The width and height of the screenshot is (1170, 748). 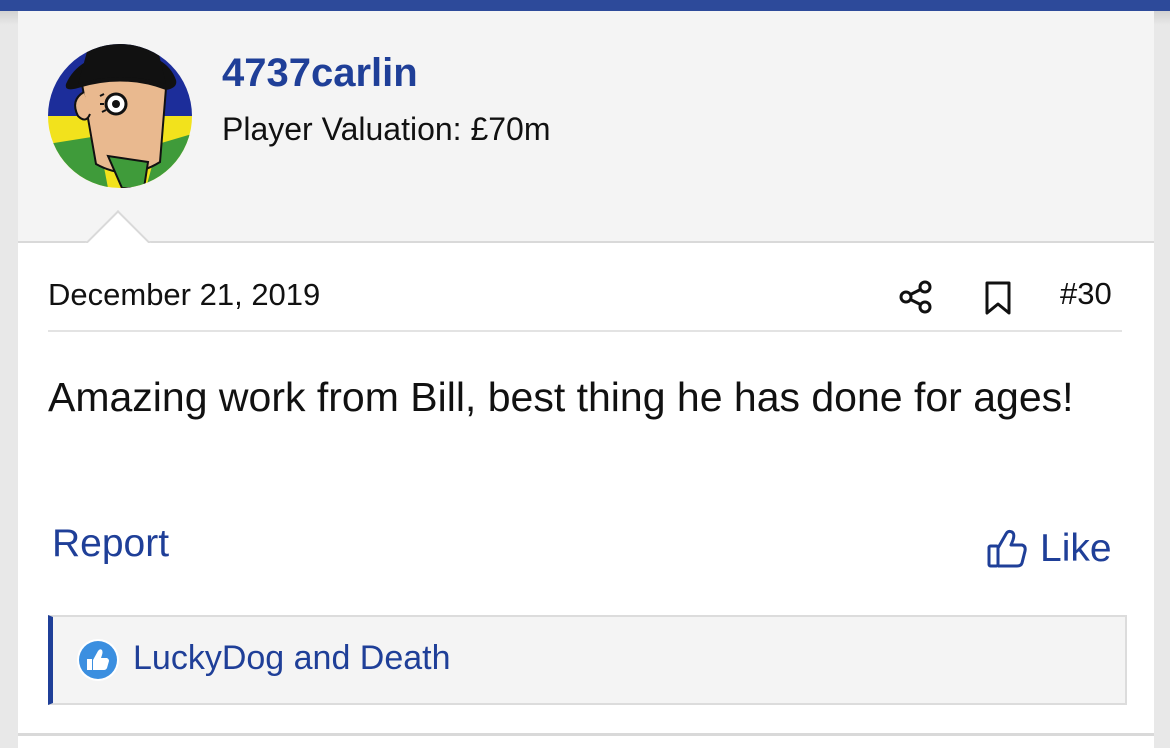 I want to click on report-button: Report, so click(x=110, y=544).